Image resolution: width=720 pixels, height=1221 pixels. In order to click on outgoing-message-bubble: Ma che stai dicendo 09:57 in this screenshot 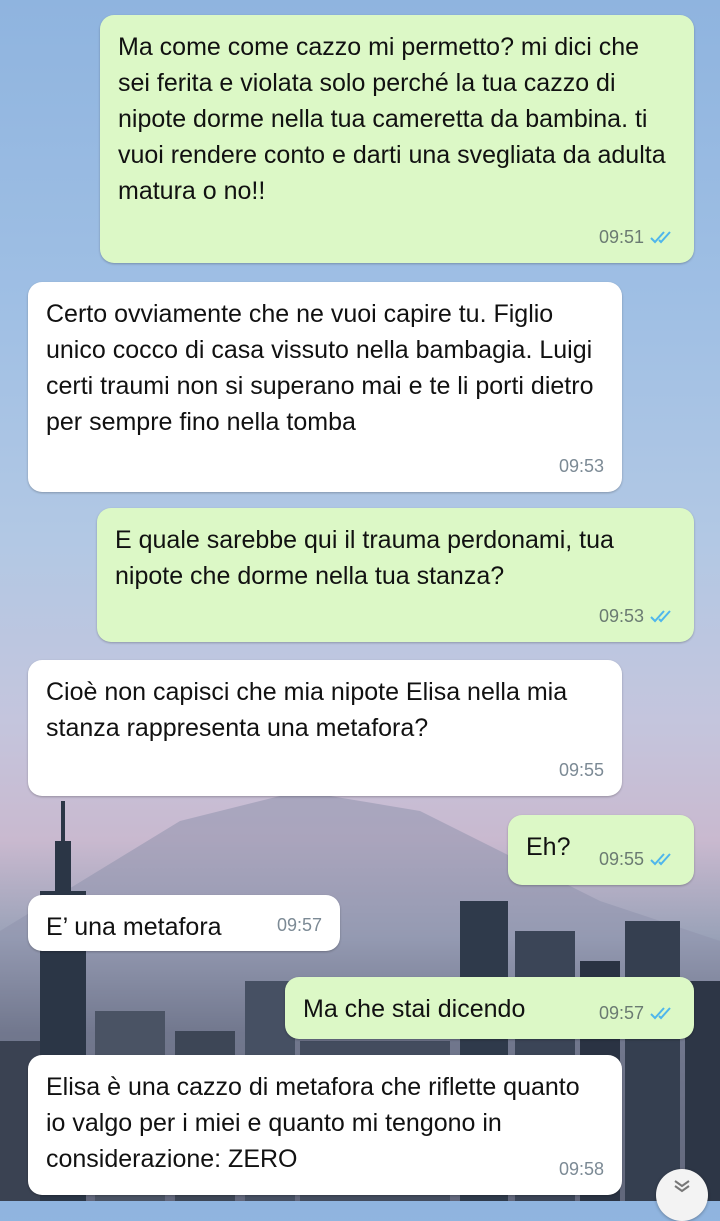, I will do `click(489, 1008)`.